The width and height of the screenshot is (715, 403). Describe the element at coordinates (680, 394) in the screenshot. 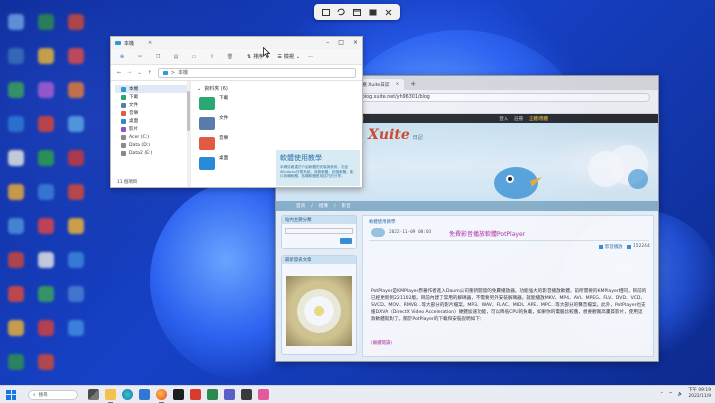

I see `volume-icon: 🔈` at that location.